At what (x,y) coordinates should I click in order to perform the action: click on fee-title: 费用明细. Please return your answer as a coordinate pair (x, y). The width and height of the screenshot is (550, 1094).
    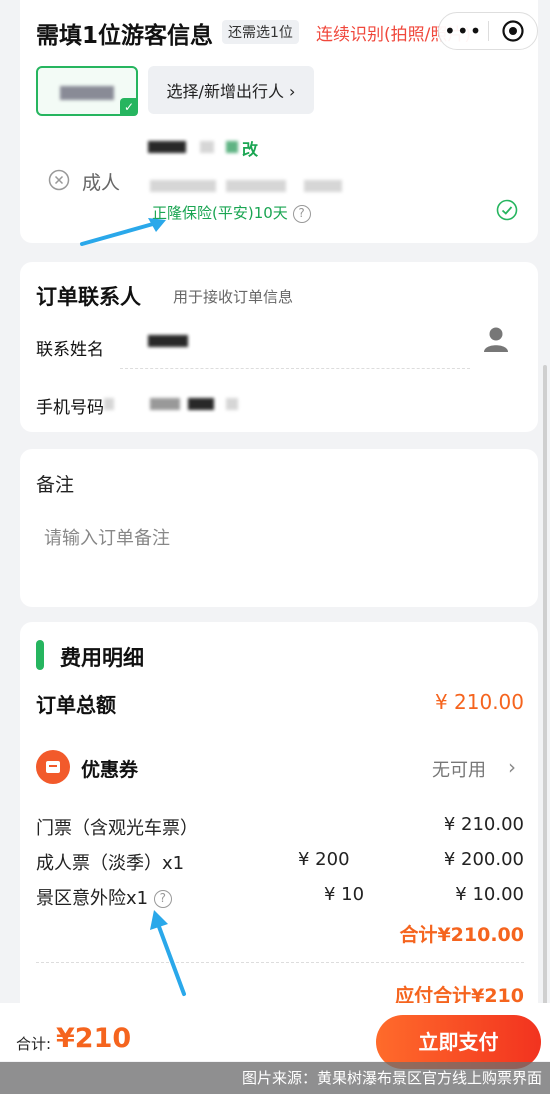
    Looking at the image, I should click on (102, 658).